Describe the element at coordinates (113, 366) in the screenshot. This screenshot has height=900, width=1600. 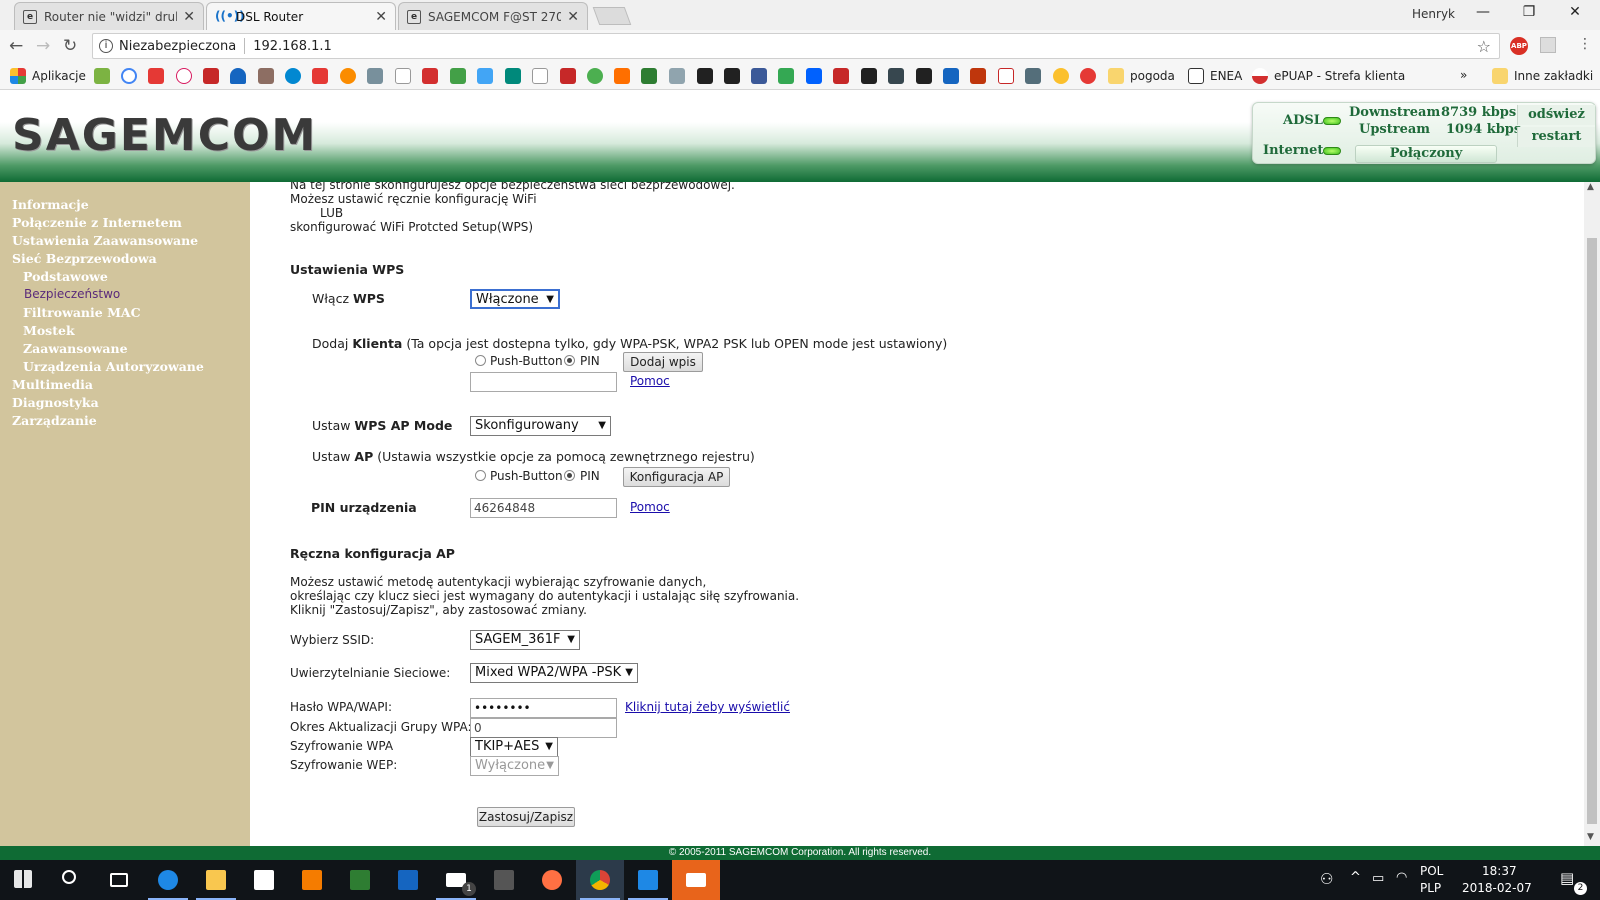
I see `sidebar-item-urzadzenia-autoryzowane: Urządzenia Autoryzowane` at that location.